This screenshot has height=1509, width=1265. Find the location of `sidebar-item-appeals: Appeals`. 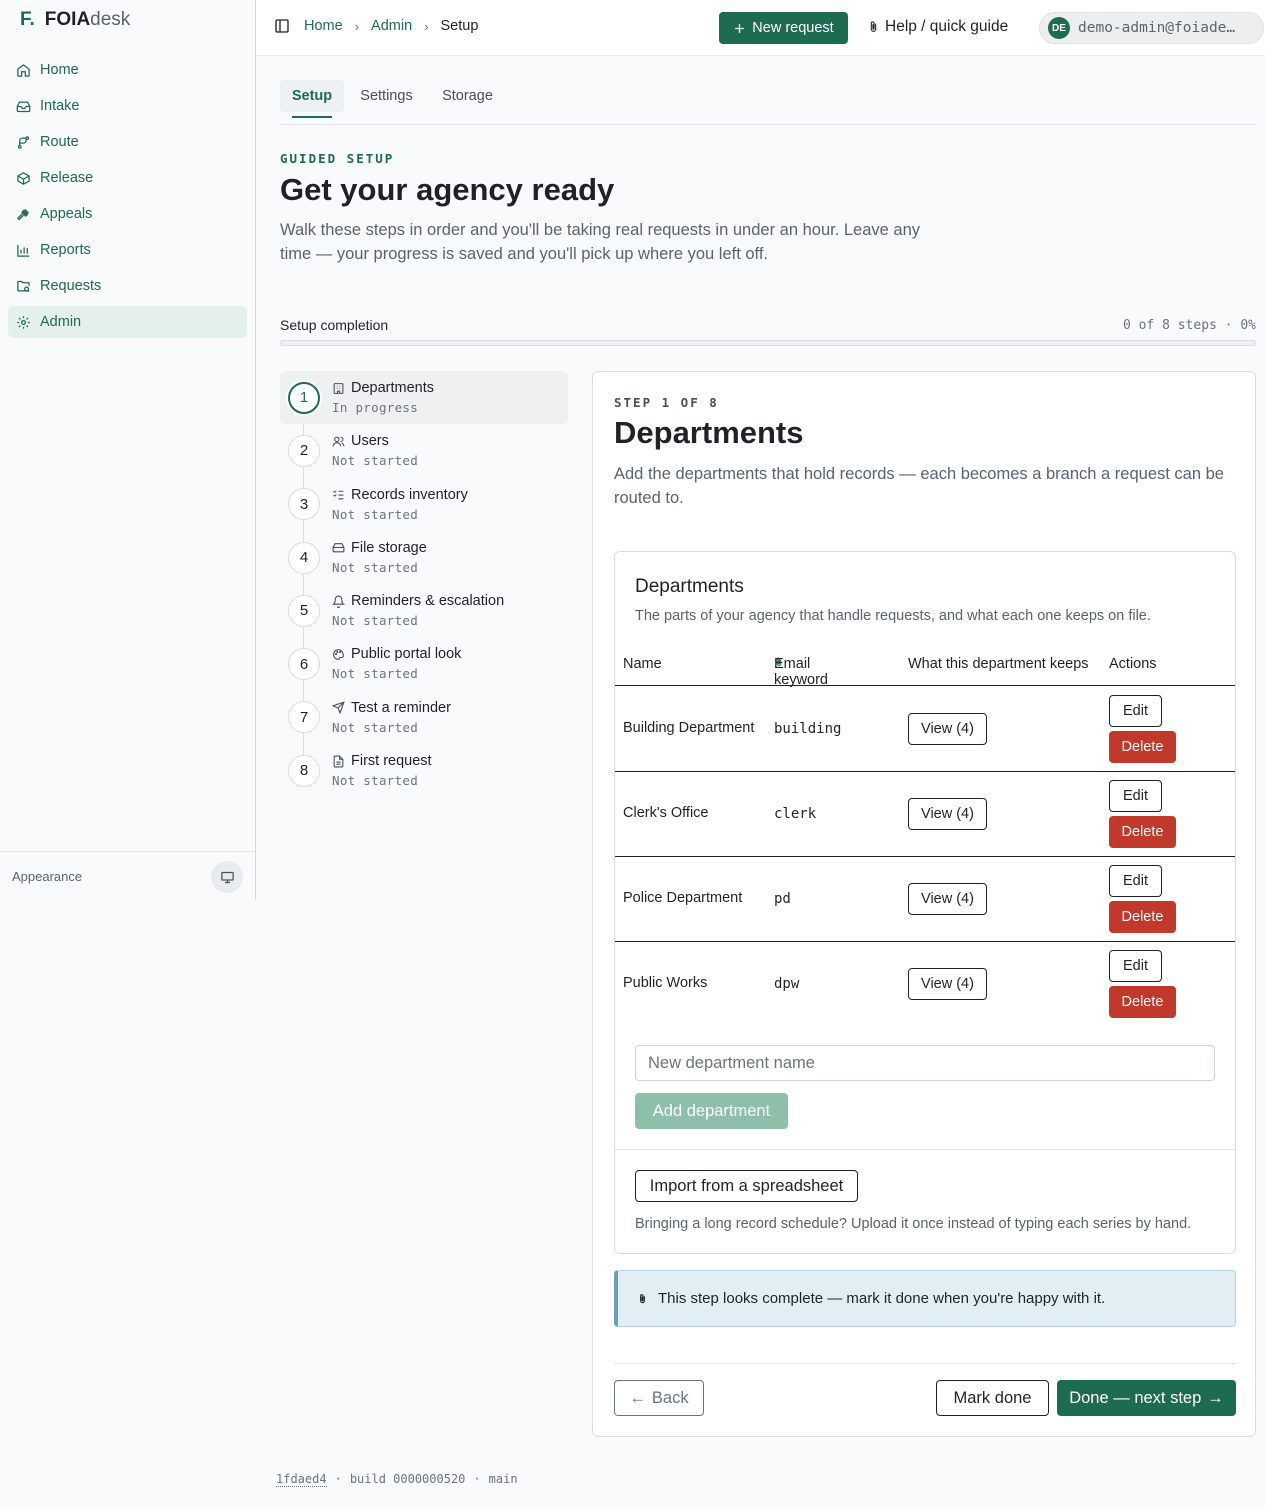

sidebar-item-appeals: Appeals is located at coordinates (127, 214).